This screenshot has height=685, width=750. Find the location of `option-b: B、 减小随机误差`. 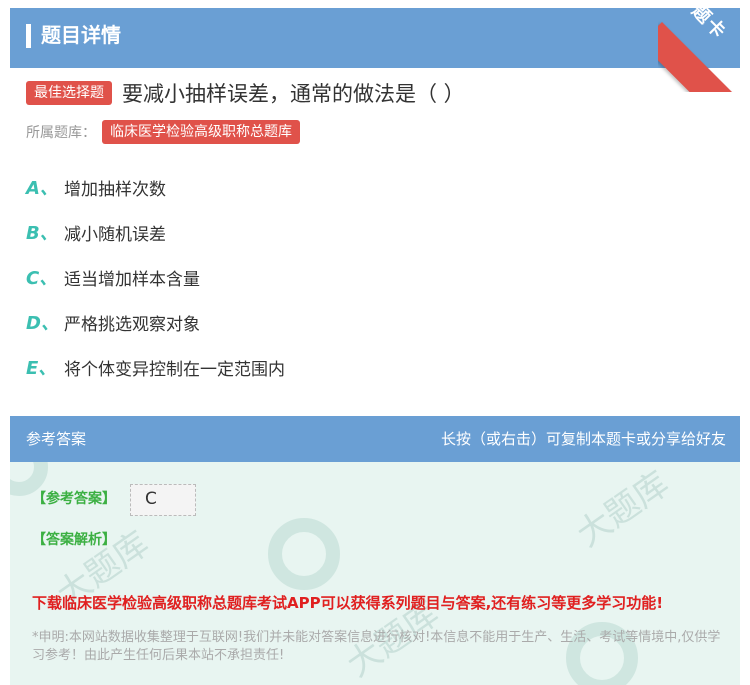

option-b: B、 减小随机误差 is located at coordinates (96, 232).